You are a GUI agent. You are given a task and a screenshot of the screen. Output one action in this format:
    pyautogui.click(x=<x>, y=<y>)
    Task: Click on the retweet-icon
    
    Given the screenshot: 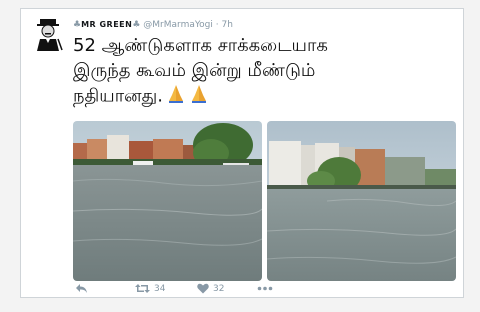 What is the action you would take?
    pyautogui.click(x=142, y=288)
    